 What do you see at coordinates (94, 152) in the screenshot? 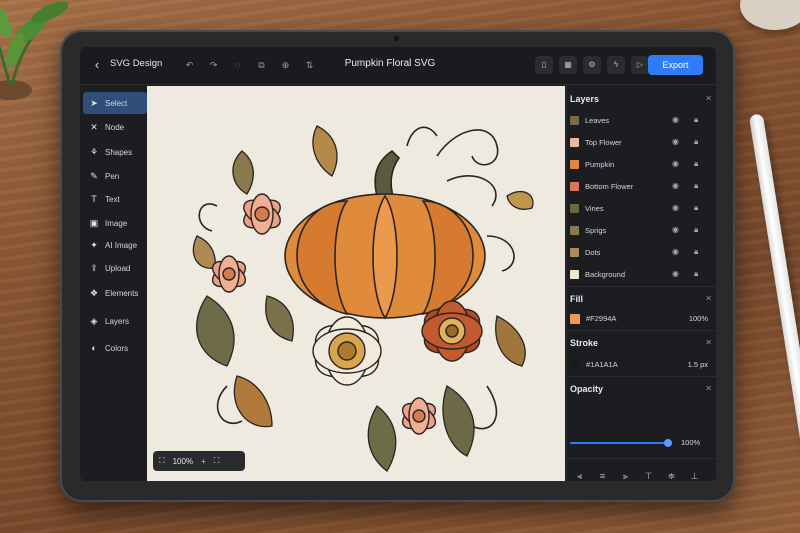
I see `shapes-icon: ⚘` at bounding box center [94, 152].